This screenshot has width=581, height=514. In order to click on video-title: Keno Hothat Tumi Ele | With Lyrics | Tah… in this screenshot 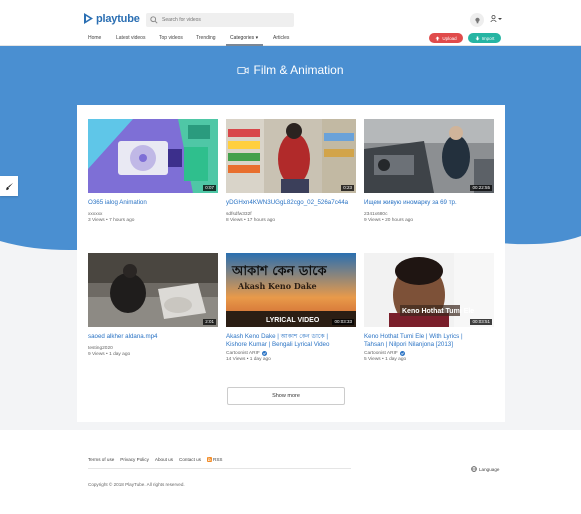, I will do `click(429, 341)`.